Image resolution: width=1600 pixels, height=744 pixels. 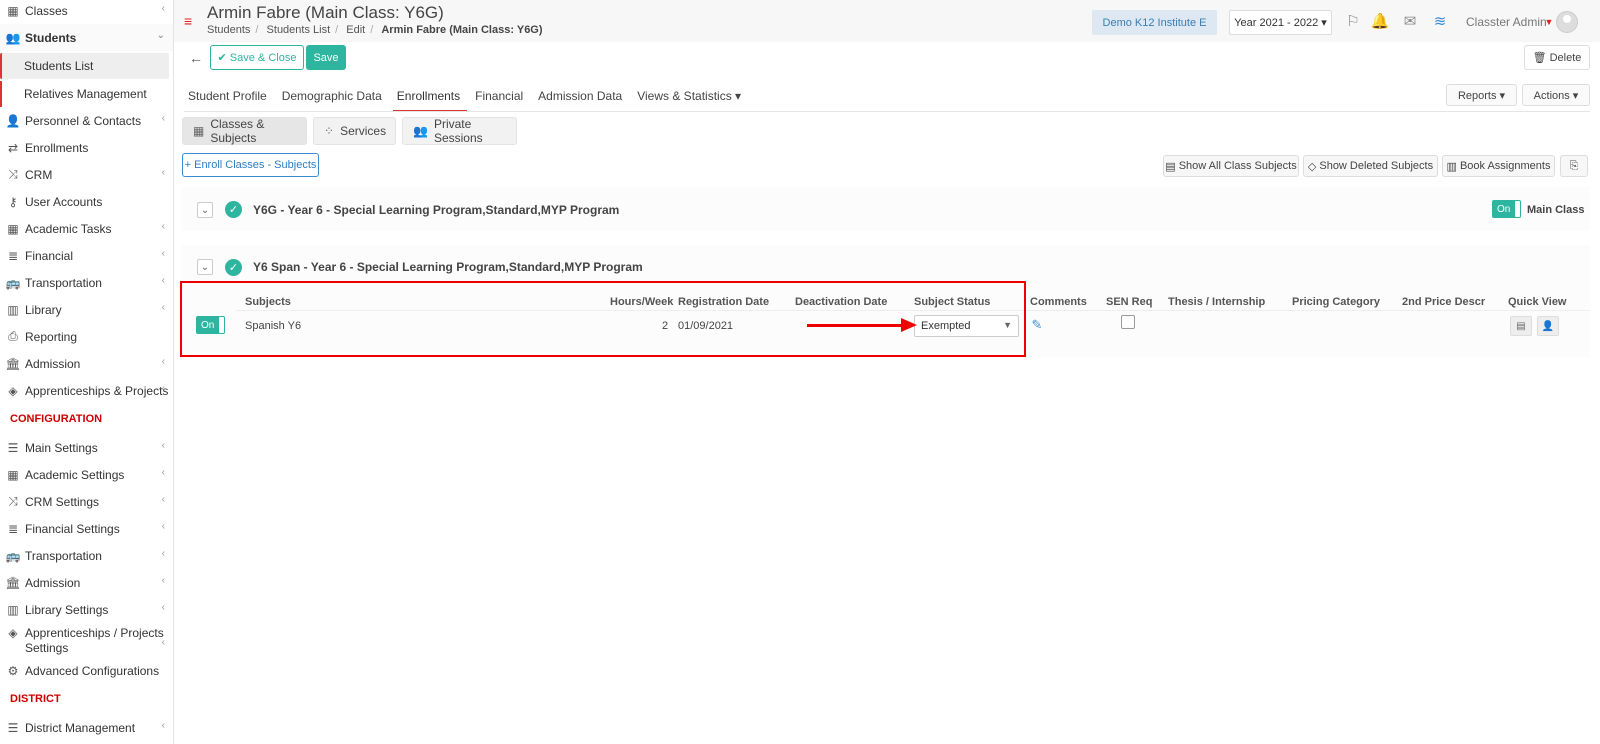 What do you see at coordinates (1037, 324) in the screenshot?
I see `edit-comment-icon: ✎` at bounding box center [1037, 324].